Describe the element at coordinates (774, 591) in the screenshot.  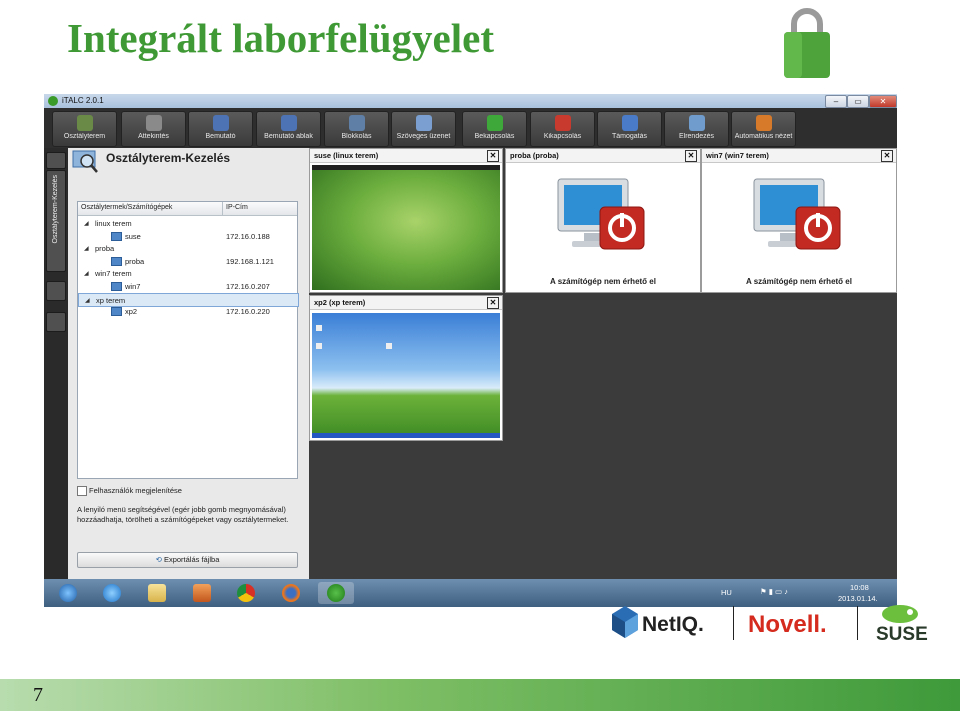
I see `tray-icons: ⚑ ▮ ▭ ♪` at that location.